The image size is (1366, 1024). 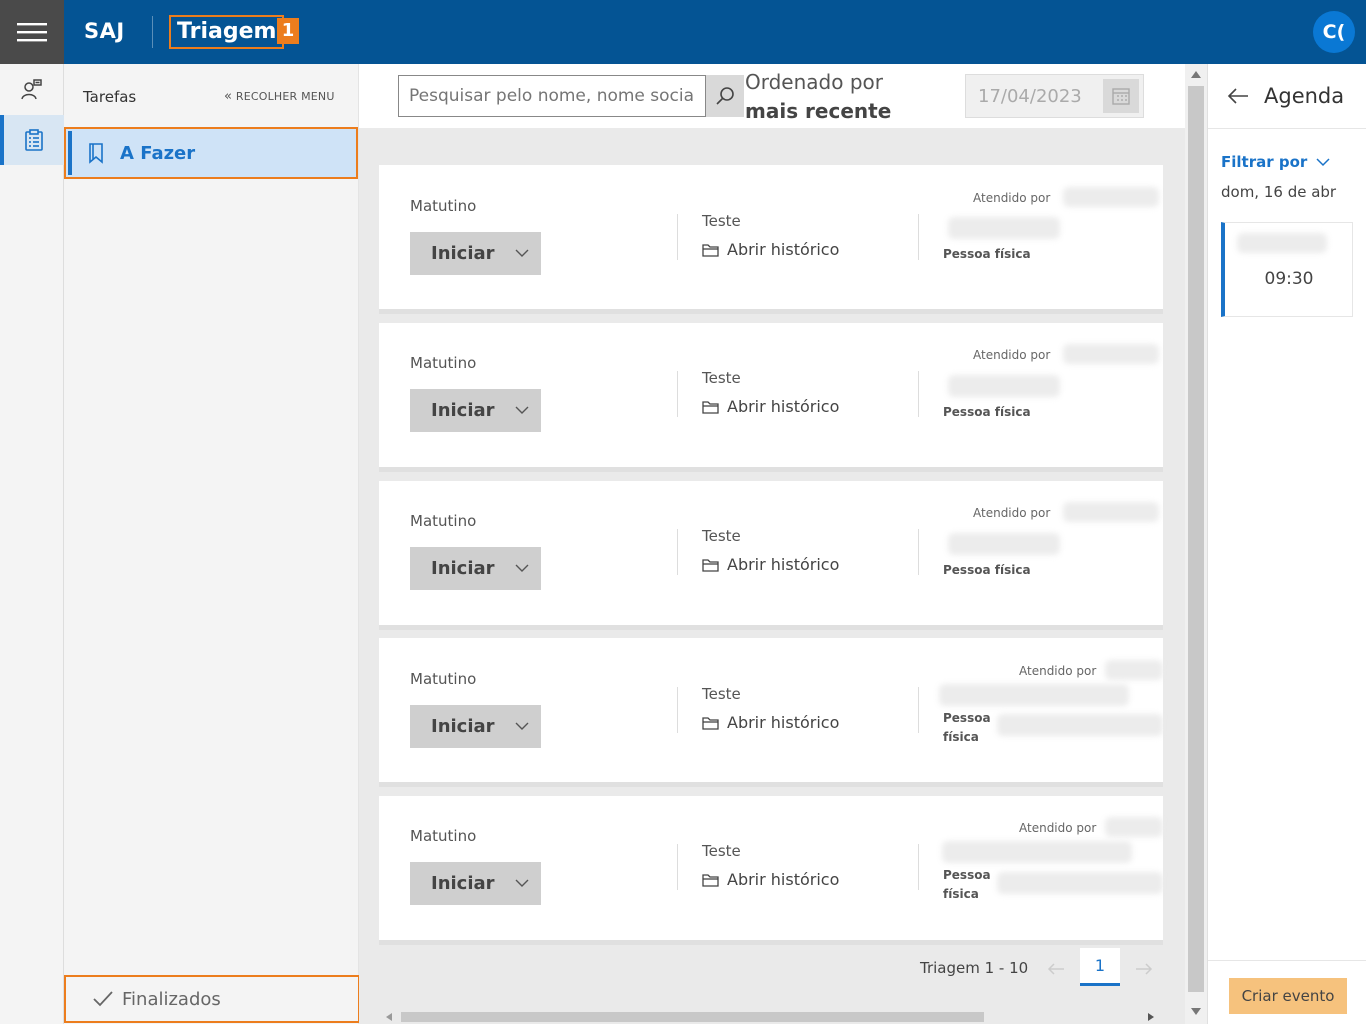 What do you see at coordinates (772, 96) in the screenshot?
I see `main-toolbar: Ordenado por mais recente 17/04/2023` at bounding box center [772, 96].